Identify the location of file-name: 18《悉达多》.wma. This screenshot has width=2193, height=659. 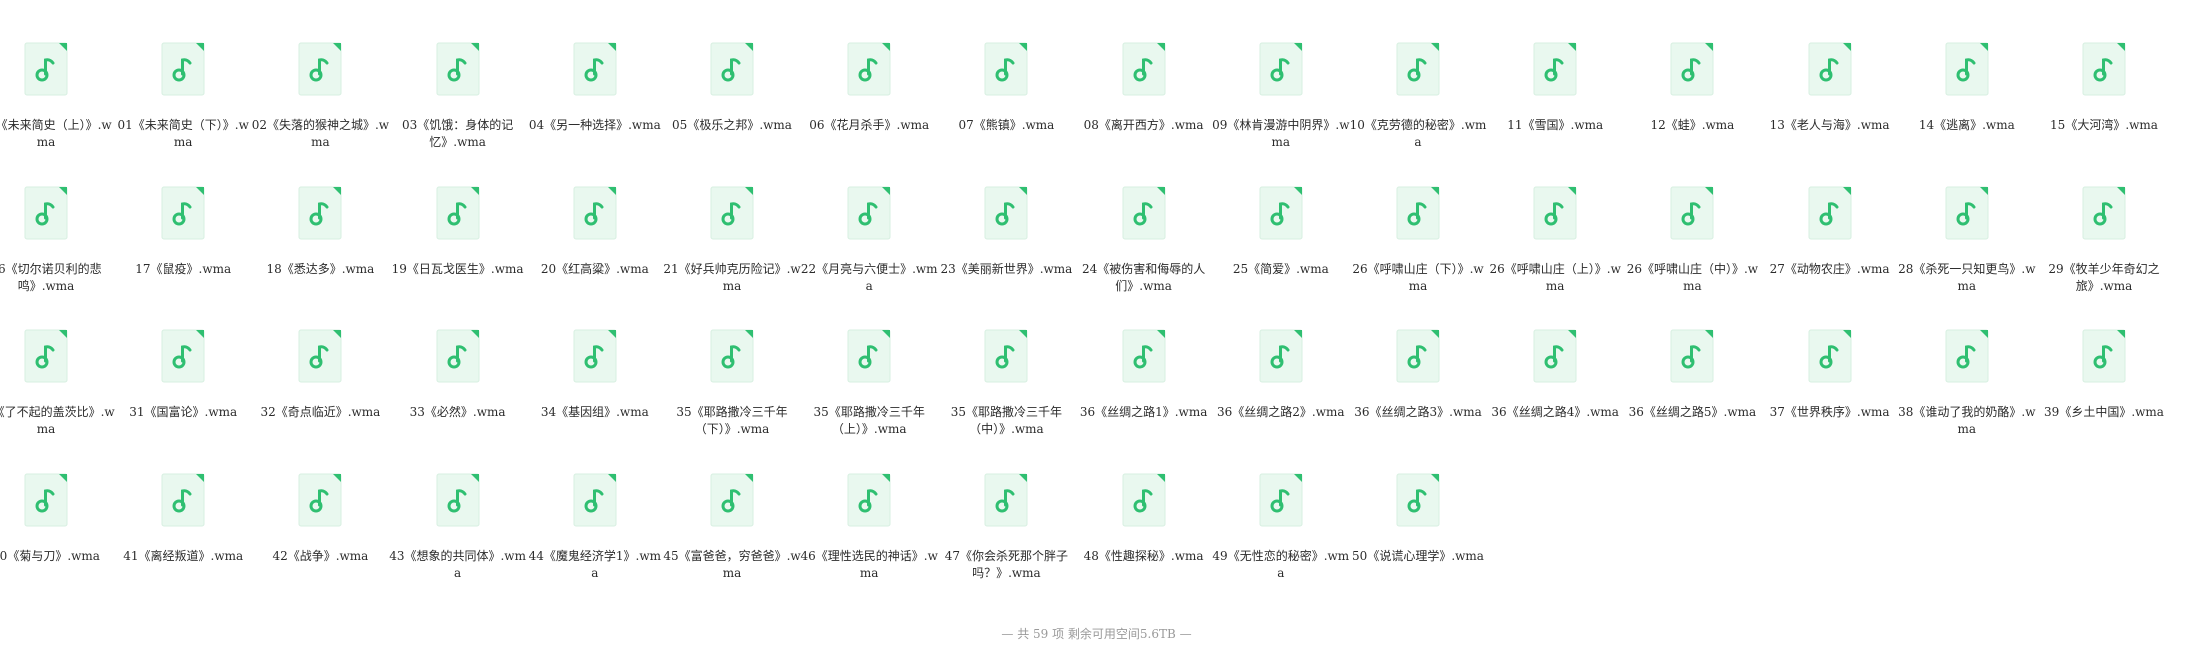
(320, 268).